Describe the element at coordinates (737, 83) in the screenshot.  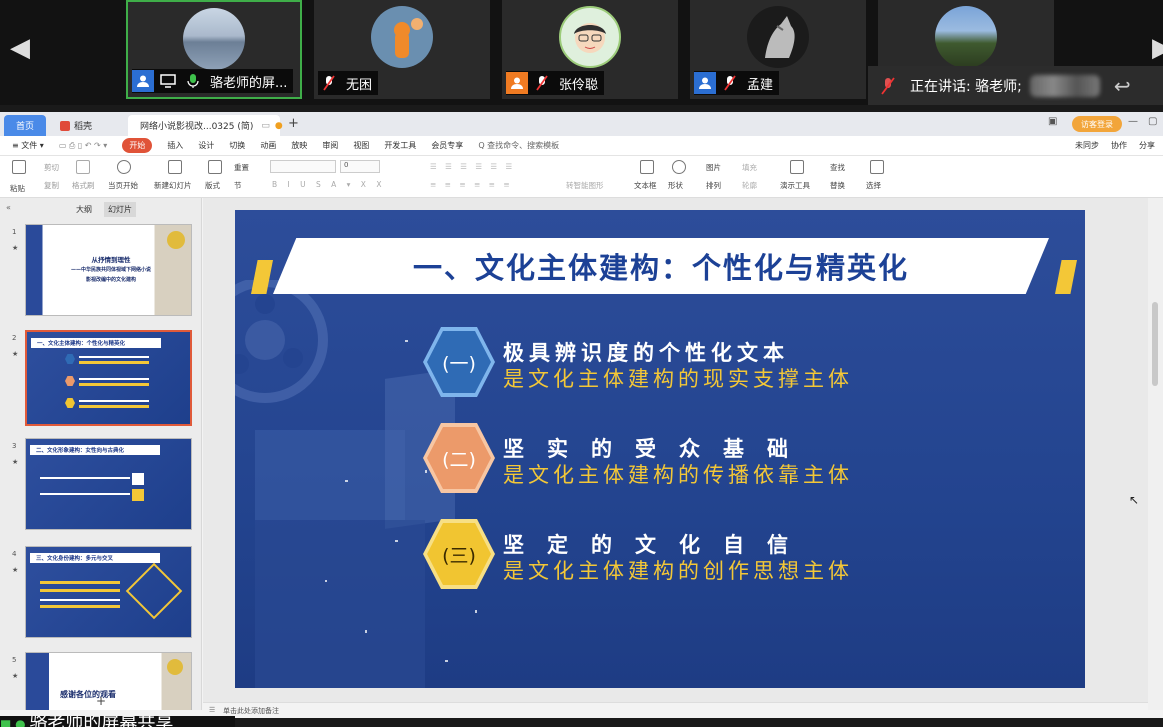
I see `participant-bar: 孟建` at that location.